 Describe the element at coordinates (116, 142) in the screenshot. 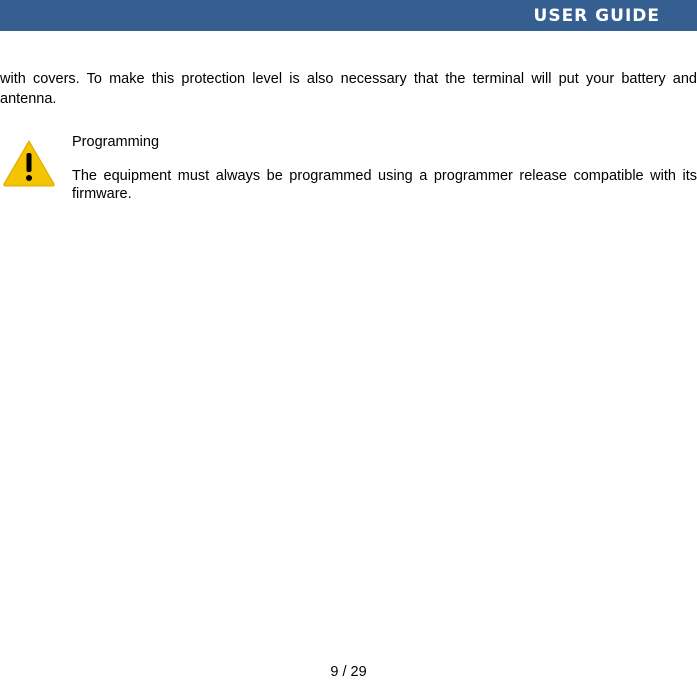

I see `warning-title: Programming` at that location.